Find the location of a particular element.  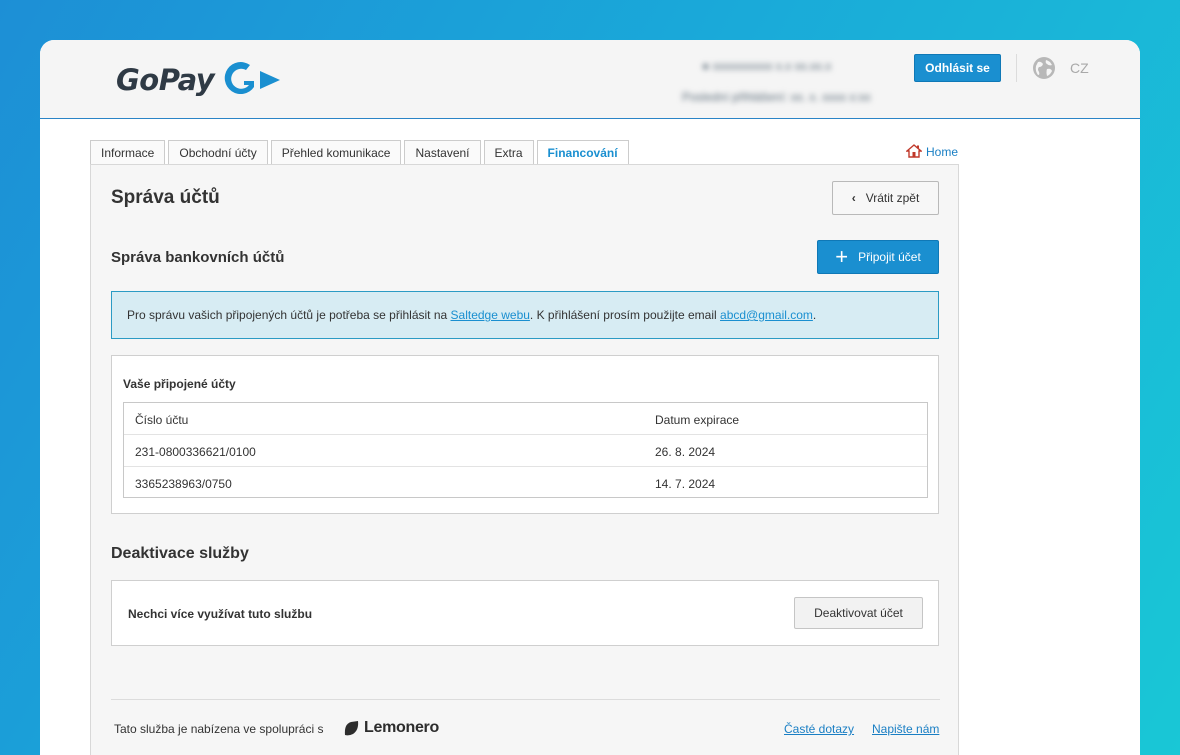

info-text-2: . K přihlášení prosím použijte email is located at coordinates (625, 315).